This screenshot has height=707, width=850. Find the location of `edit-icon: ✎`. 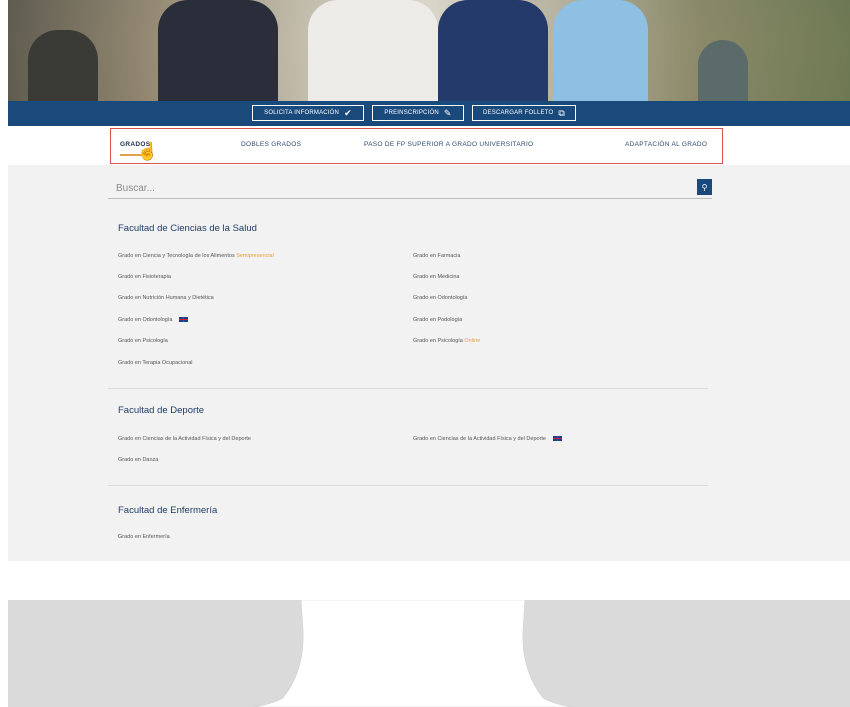

edit-icon: ✎ is located at coordinates (447, 112).